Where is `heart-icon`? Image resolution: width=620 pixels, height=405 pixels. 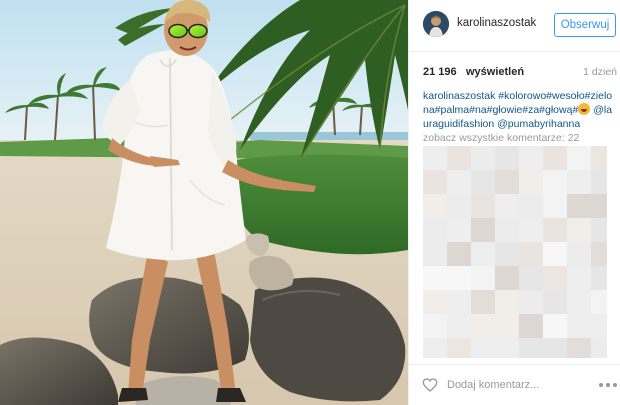
heart-icon is located at coordinates (430, 385).